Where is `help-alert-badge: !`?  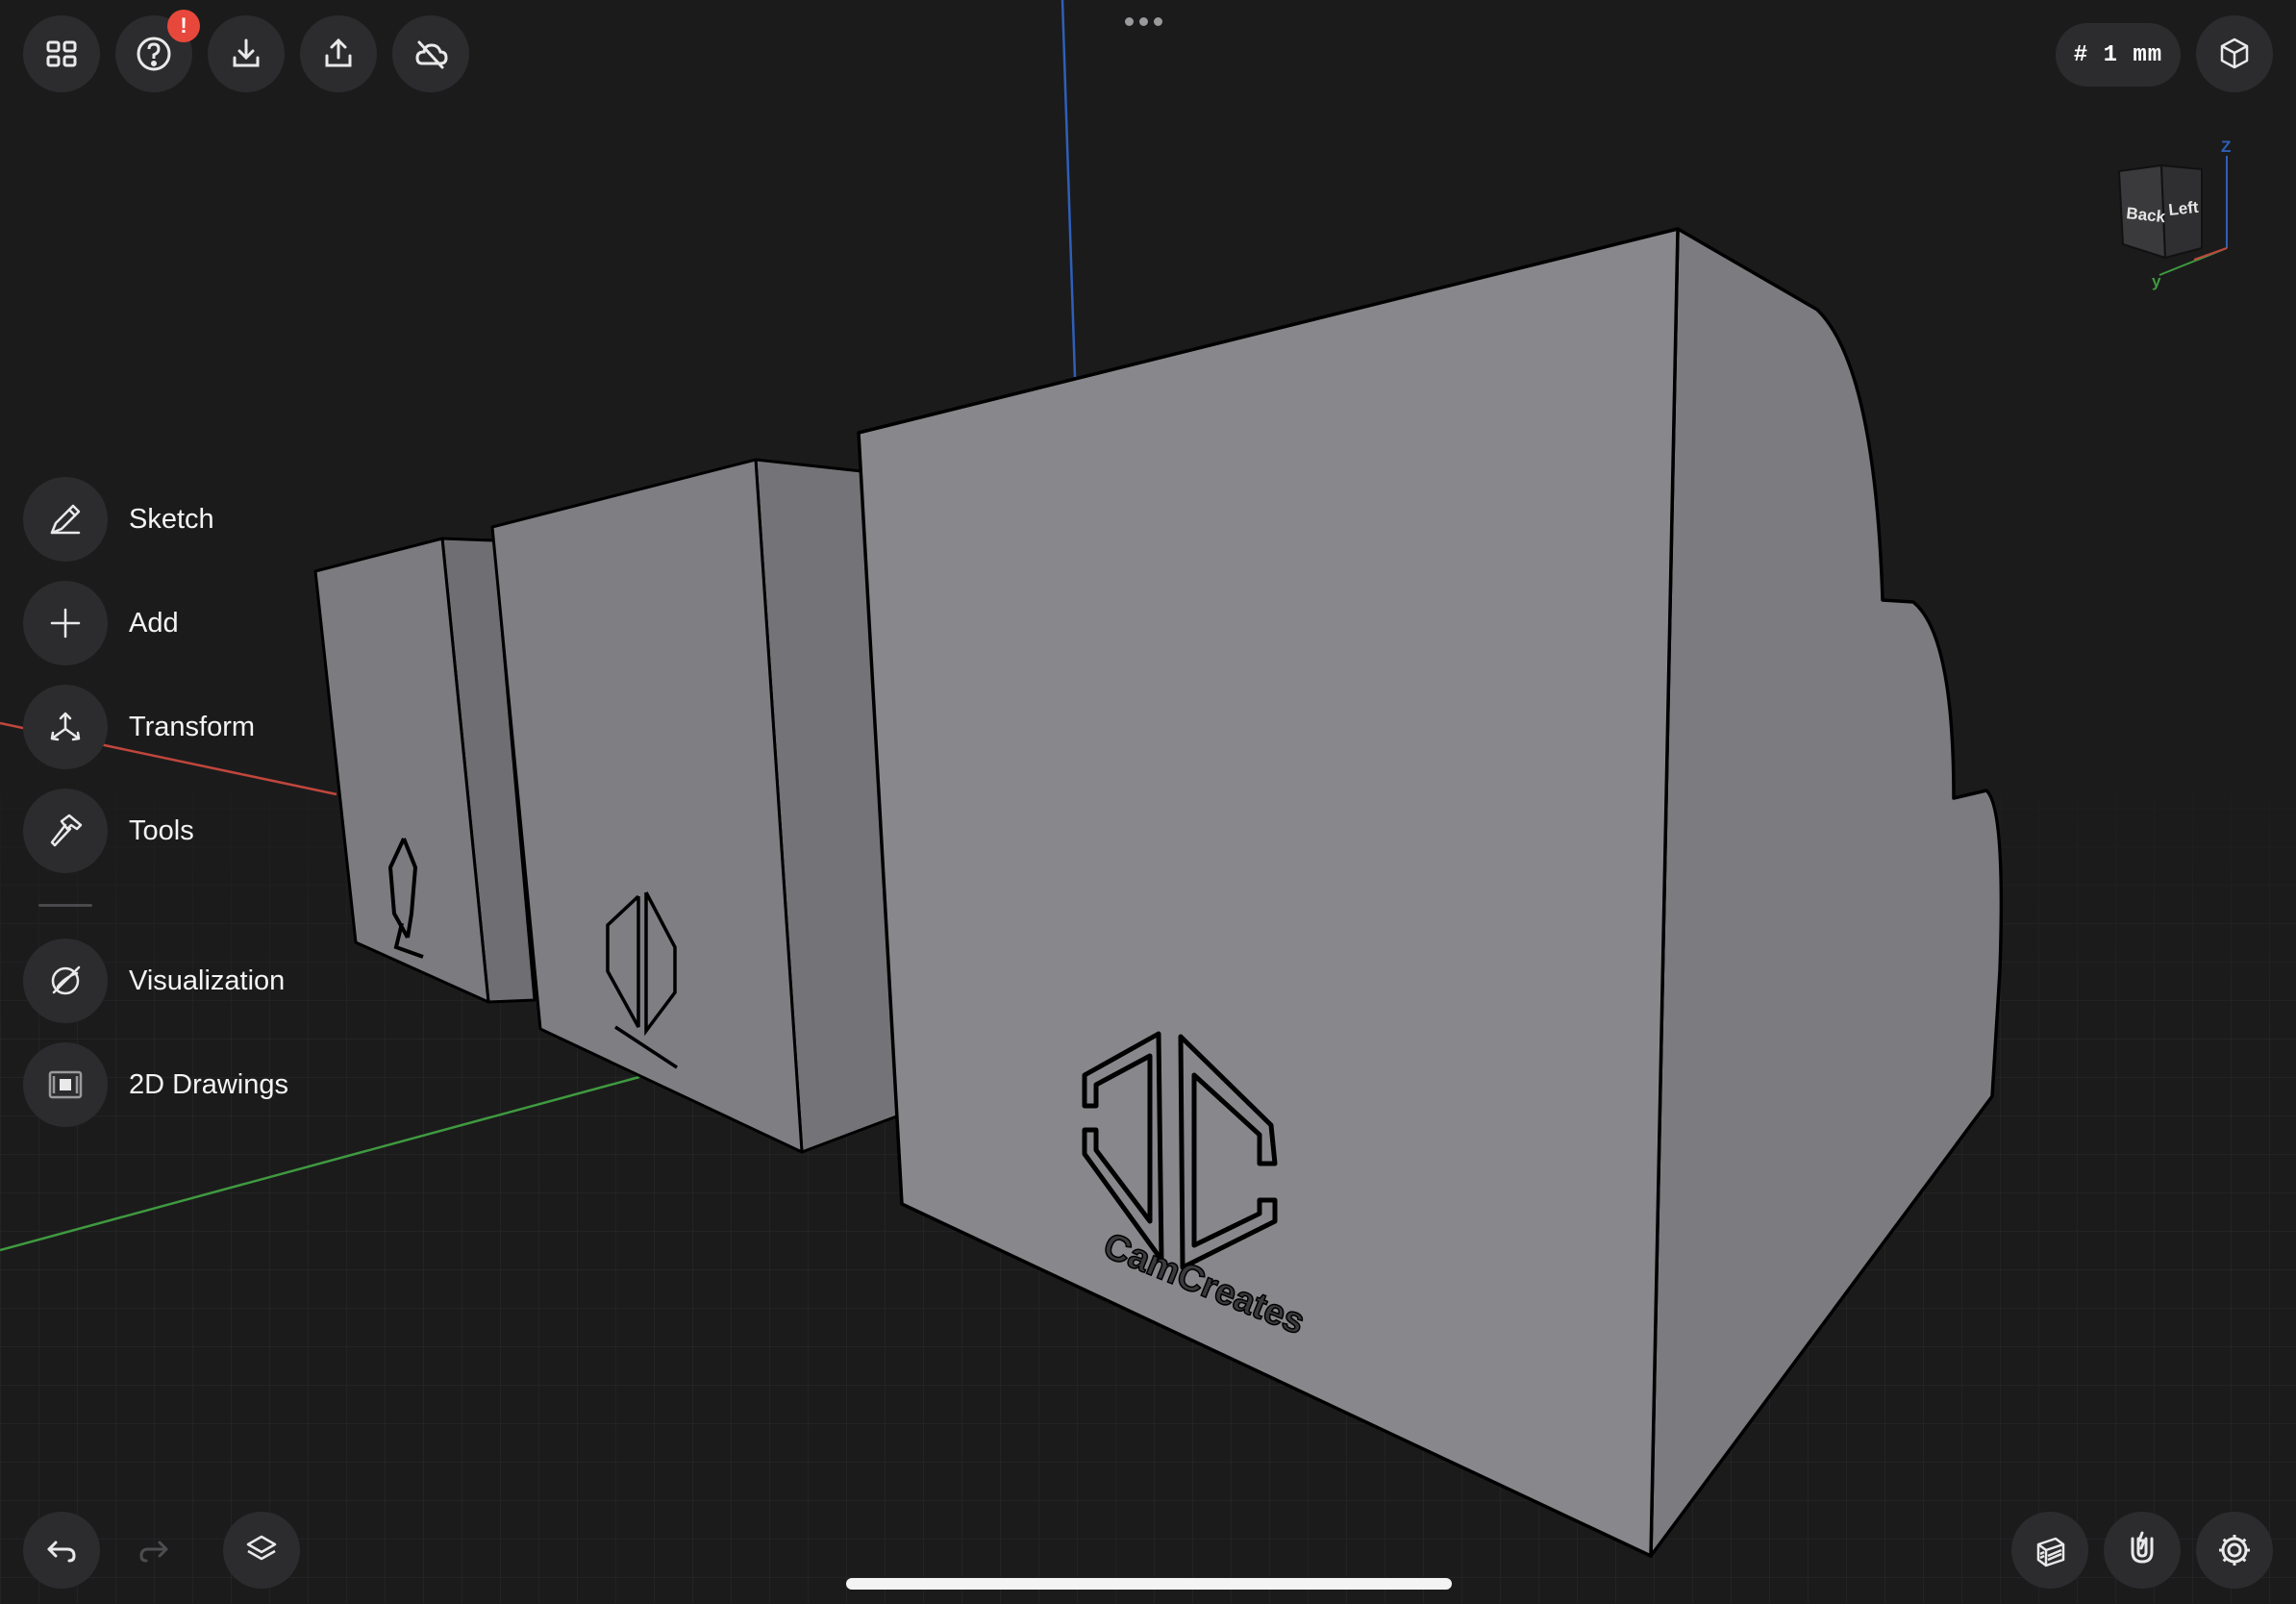 help-alert-badge: ! is located at coordinates (183, 26).